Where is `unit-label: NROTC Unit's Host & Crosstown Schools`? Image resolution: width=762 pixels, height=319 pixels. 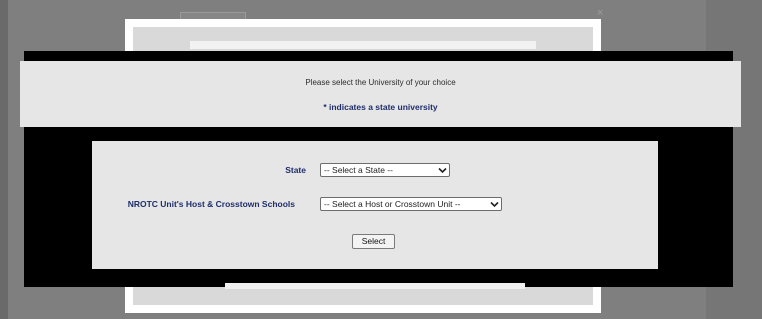 unit-label: NROTC Unit's Host & Crosstown Schools is located at coordinates (211, 204).